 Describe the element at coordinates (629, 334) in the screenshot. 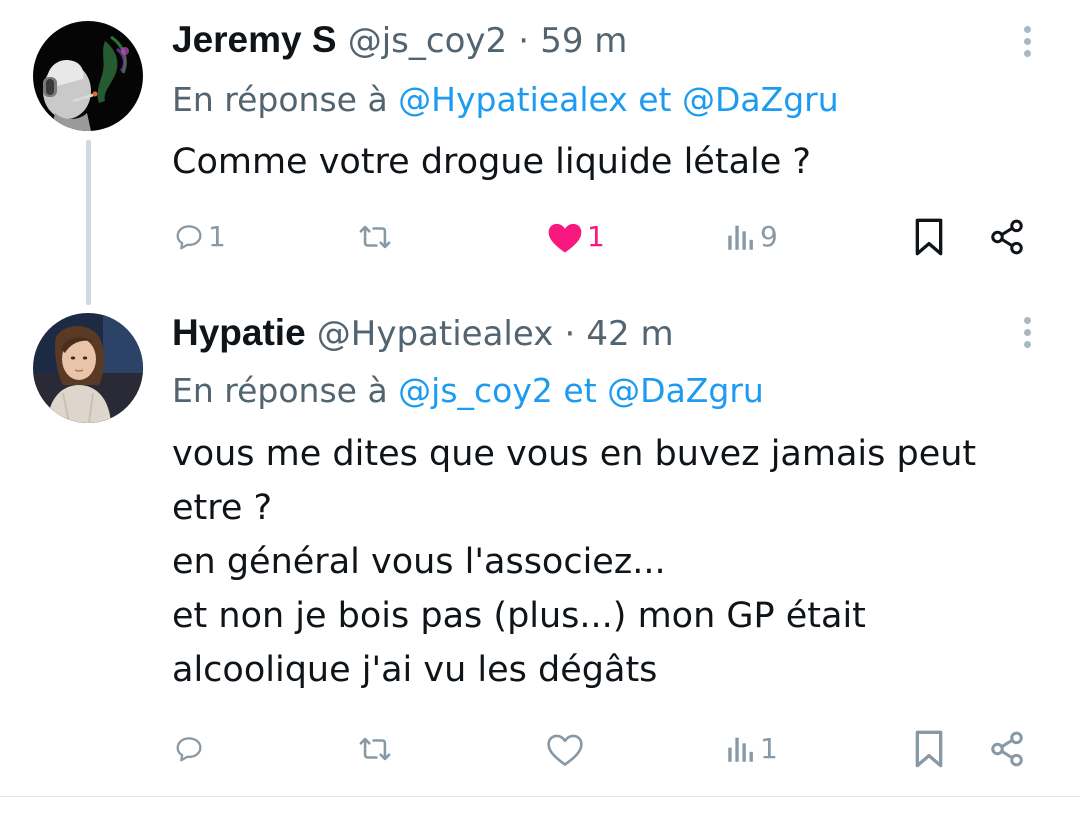

I see `timestamp: 42 m` at that location.